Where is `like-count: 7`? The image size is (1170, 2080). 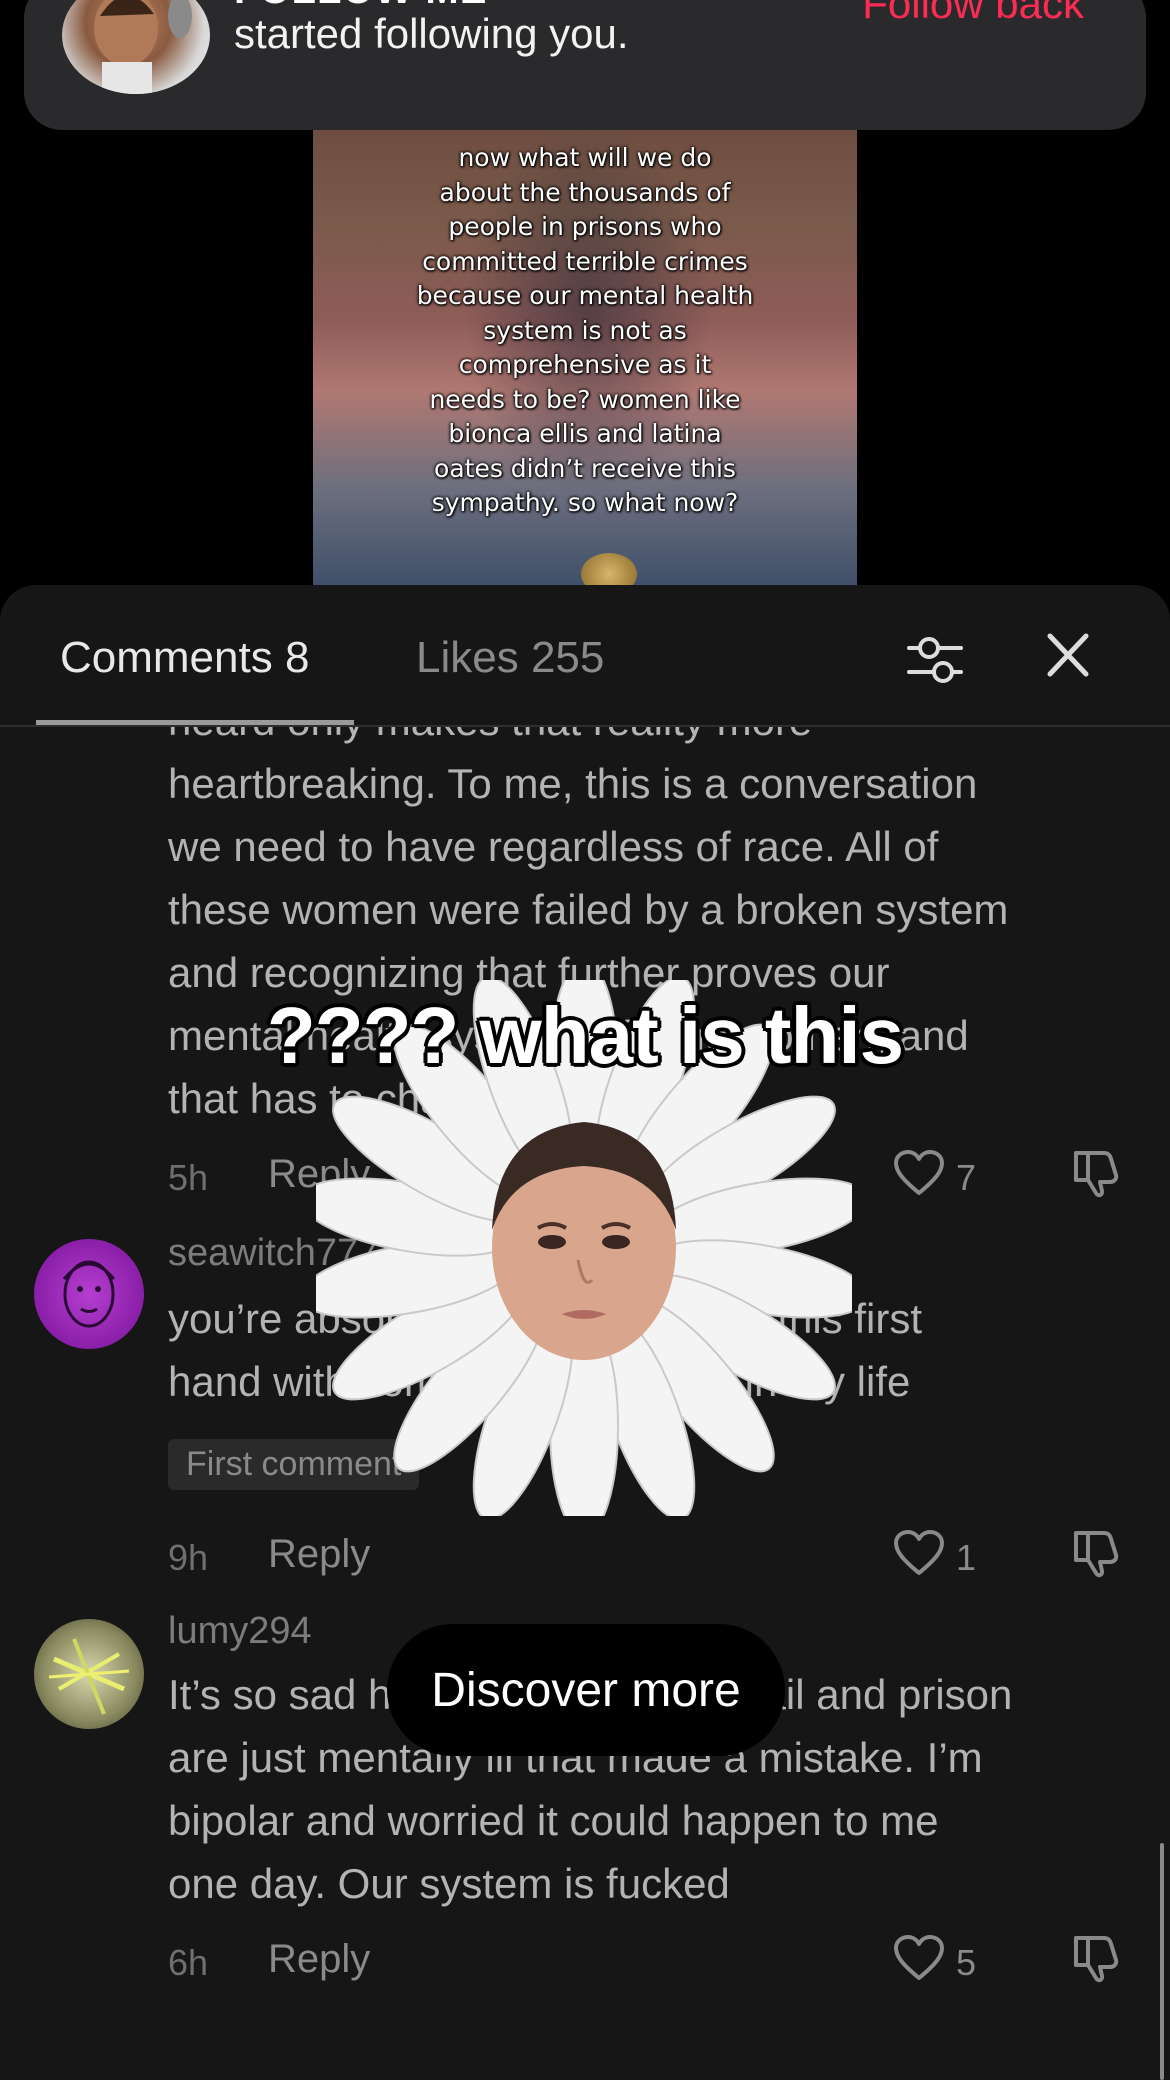
like-count: 7 is located at coordinates (966, 1177).